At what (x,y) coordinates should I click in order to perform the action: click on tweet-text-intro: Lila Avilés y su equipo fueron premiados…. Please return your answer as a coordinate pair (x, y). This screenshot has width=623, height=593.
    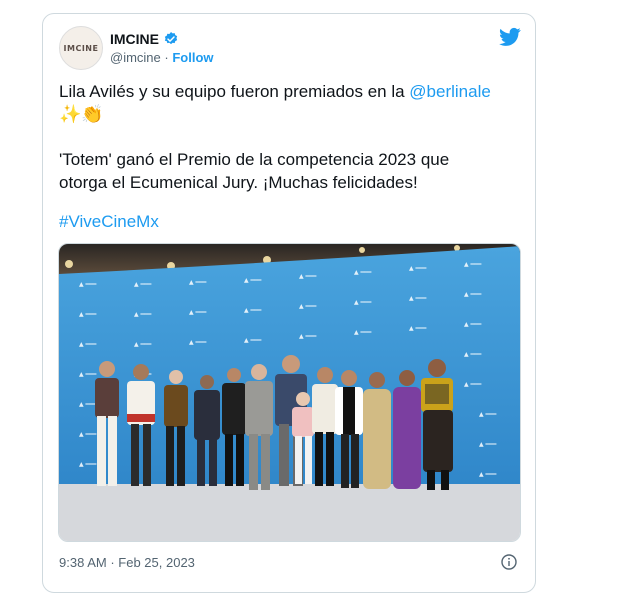
    Looking at the image, I should click on (289, 103).